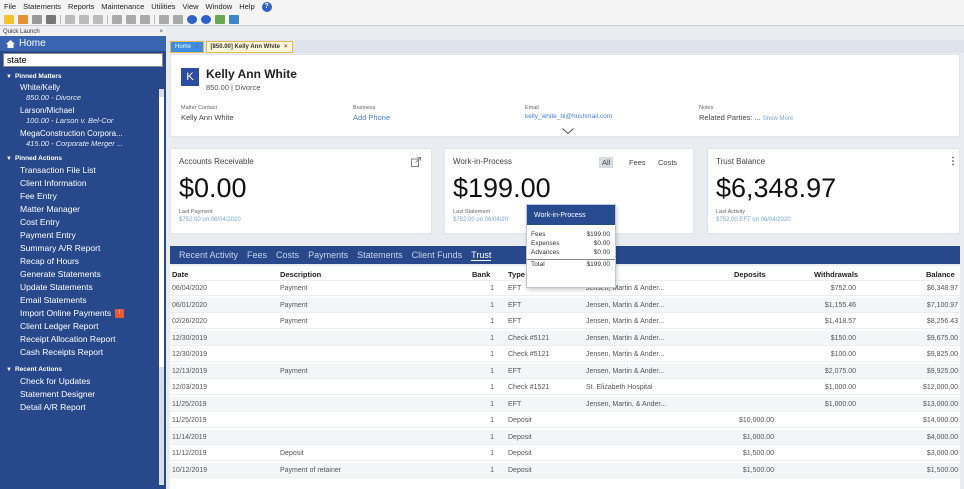  I want to click on report-icon, so click(220, 19).